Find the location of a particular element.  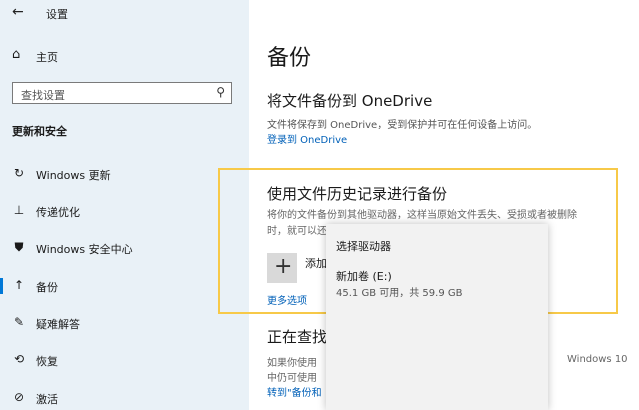

page-title: 备份 is located at coordinates (289, 58).